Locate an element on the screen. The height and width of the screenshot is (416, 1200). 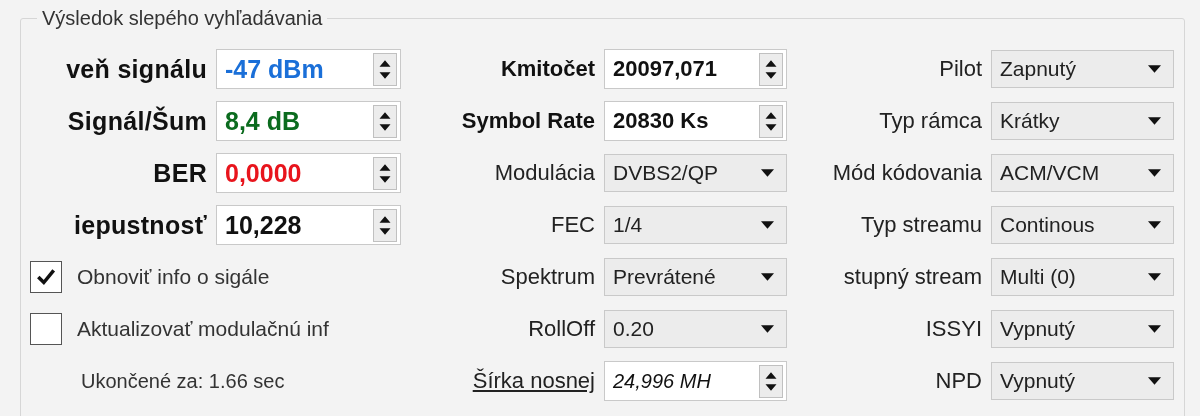
dropdown: DVBS2/QP is located at coordinates (695, 173).